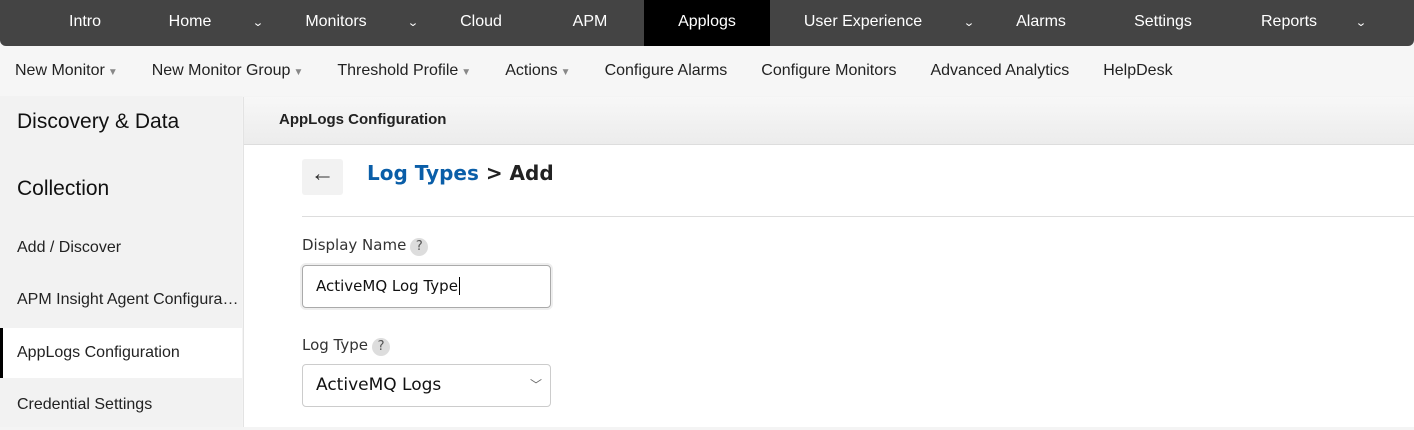 Image resolution: width=1414 pixels, height=430 pixels. I want to click on select-value: ActiveMQ Logs, so click(379, 385).